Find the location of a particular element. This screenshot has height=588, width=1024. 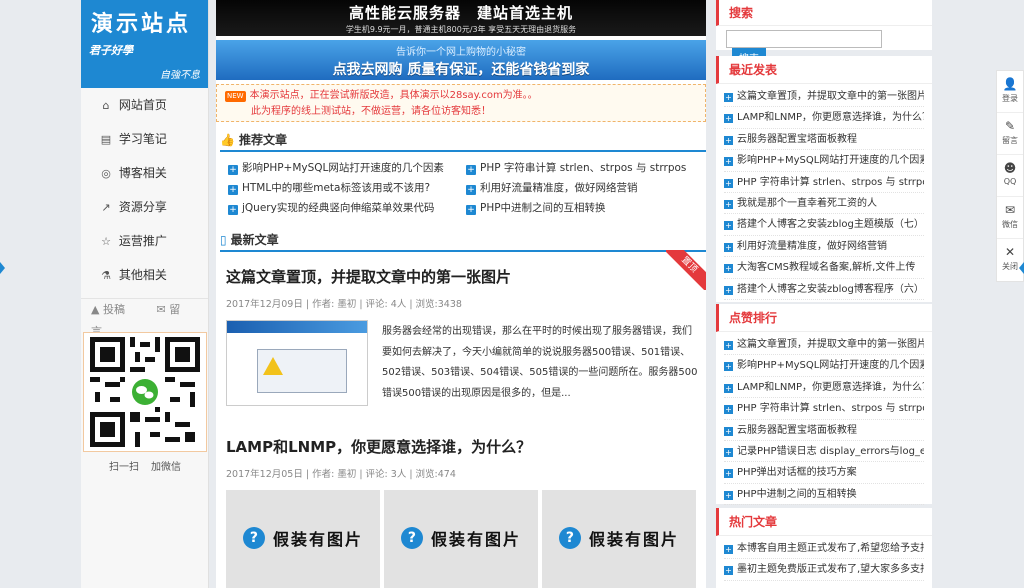

nav-item-label: 网站首页 is located at coordinates (142, 105).